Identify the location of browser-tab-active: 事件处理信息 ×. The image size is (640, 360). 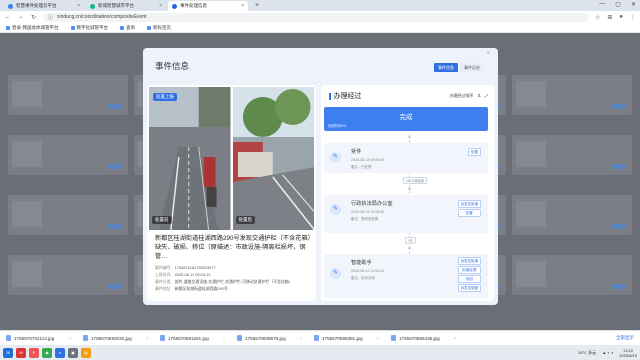
(208, 6).